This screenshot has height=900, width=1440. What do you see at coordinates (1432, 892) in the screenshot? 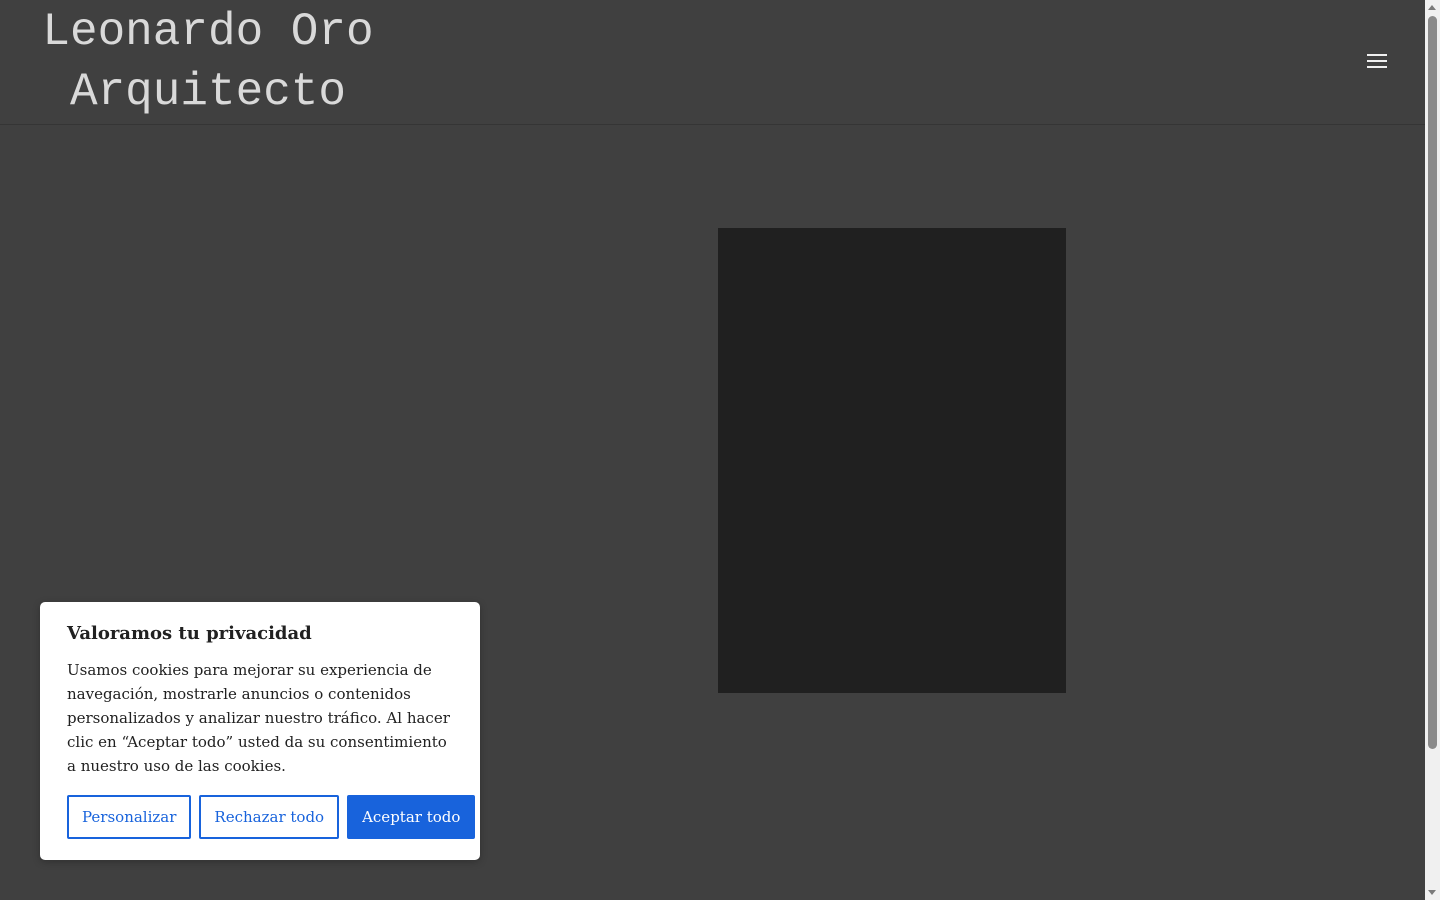
I see `scroll-down-icon` at bounding box center [1432, 892].